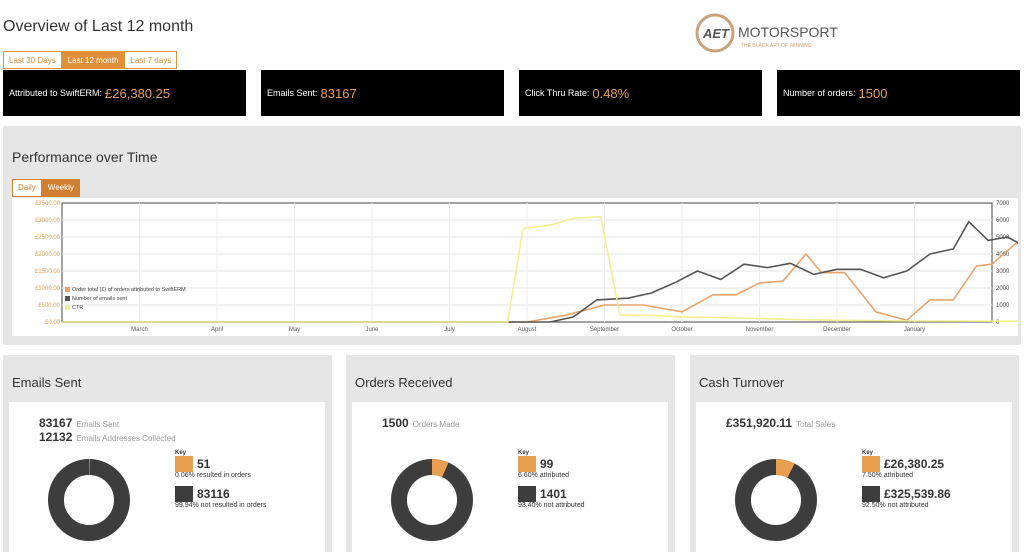 The height and width of the screenshot is (552, 1024). I want to click on y-left-tick-label: £0.00, so click(53, 323).